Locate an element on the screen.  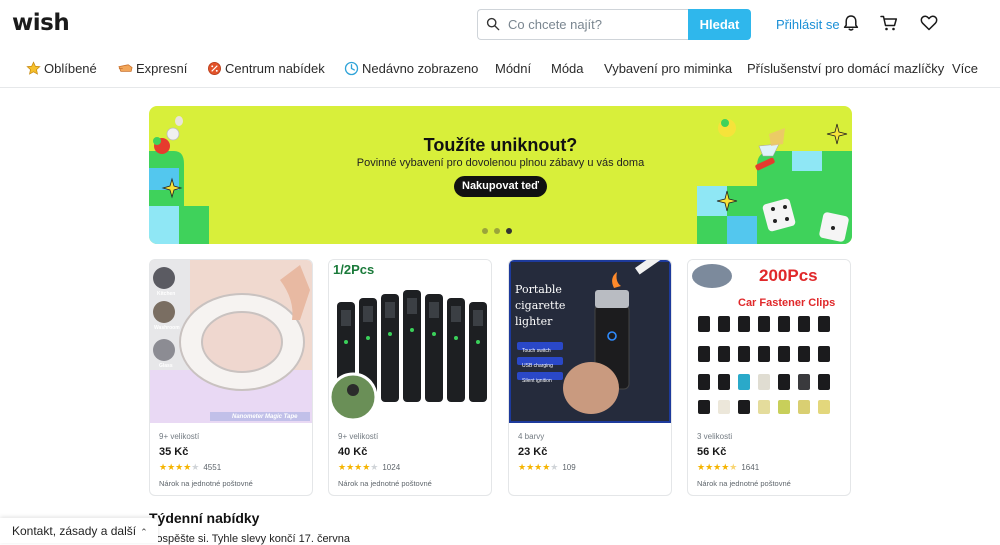
heart-icon is located at coordinates (929, 23).